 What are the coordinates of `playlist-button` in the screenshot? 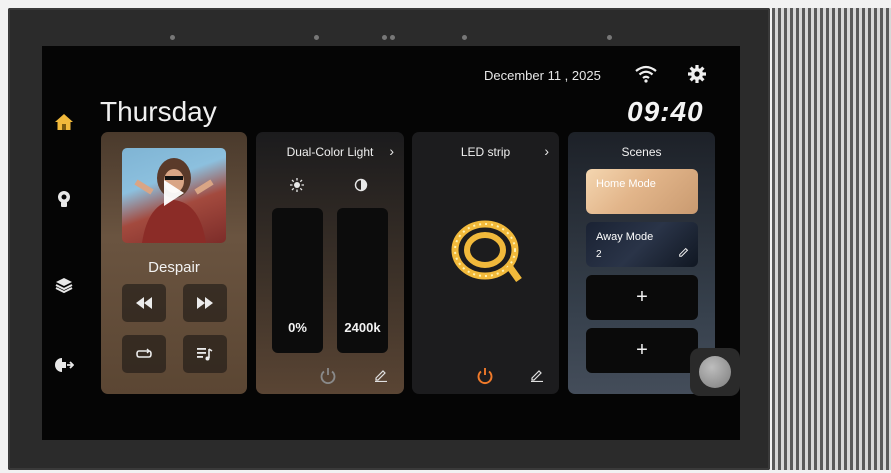 It's located at (205, 354).